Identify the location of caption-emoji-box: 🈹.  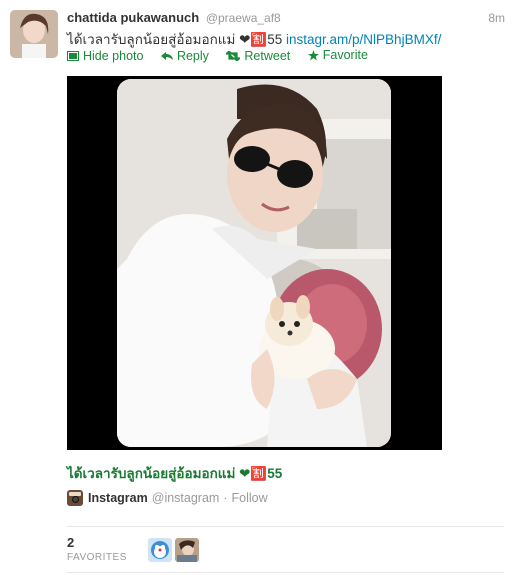
(259, 473).